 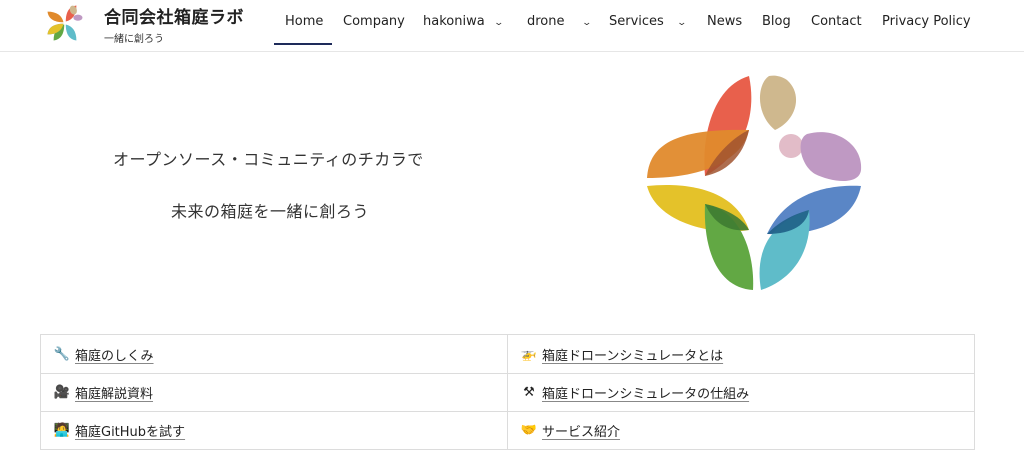 I want to click on helicopter-icon: 🚁, so click(x=529, y=354).